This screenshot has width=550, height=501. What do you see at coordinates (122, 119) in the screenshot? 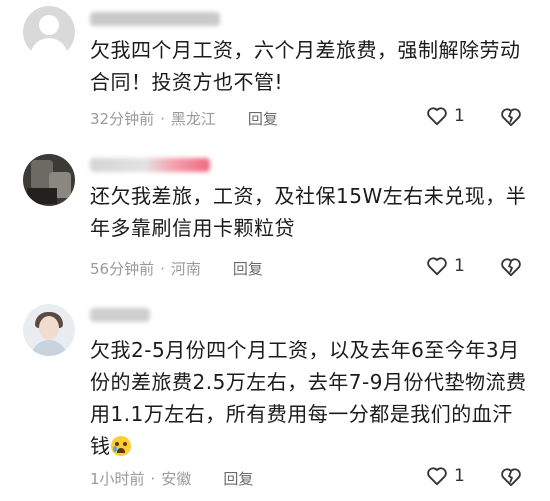
I see `comment-time: 32分钟前` at bounding box center [122, 119].